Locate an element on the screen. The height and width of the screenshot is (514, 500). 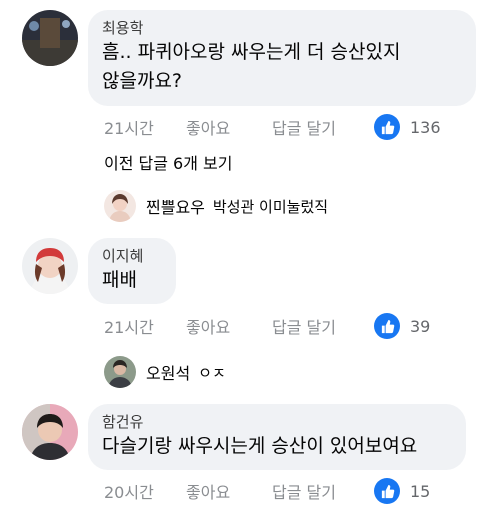
comment-bubble: 이지혜 패배 is located at coordinates (132, 271).